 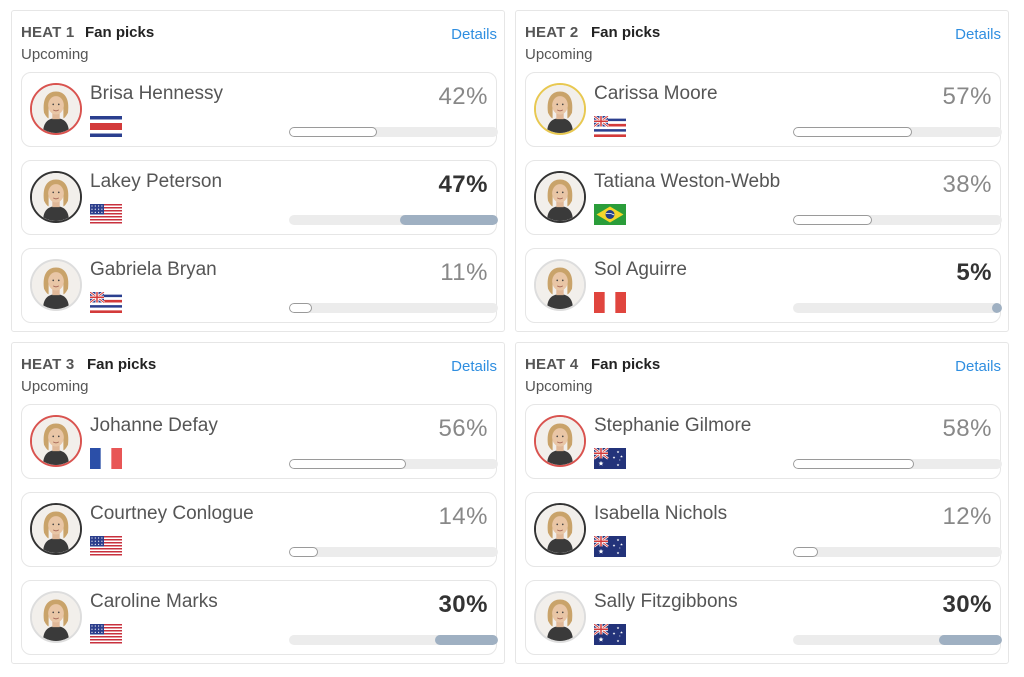 What do you see at coordinates (157, 93) in the screenshot?
I see `surfer-name: Brisa Hennessy` at bounding box center [157, 93].